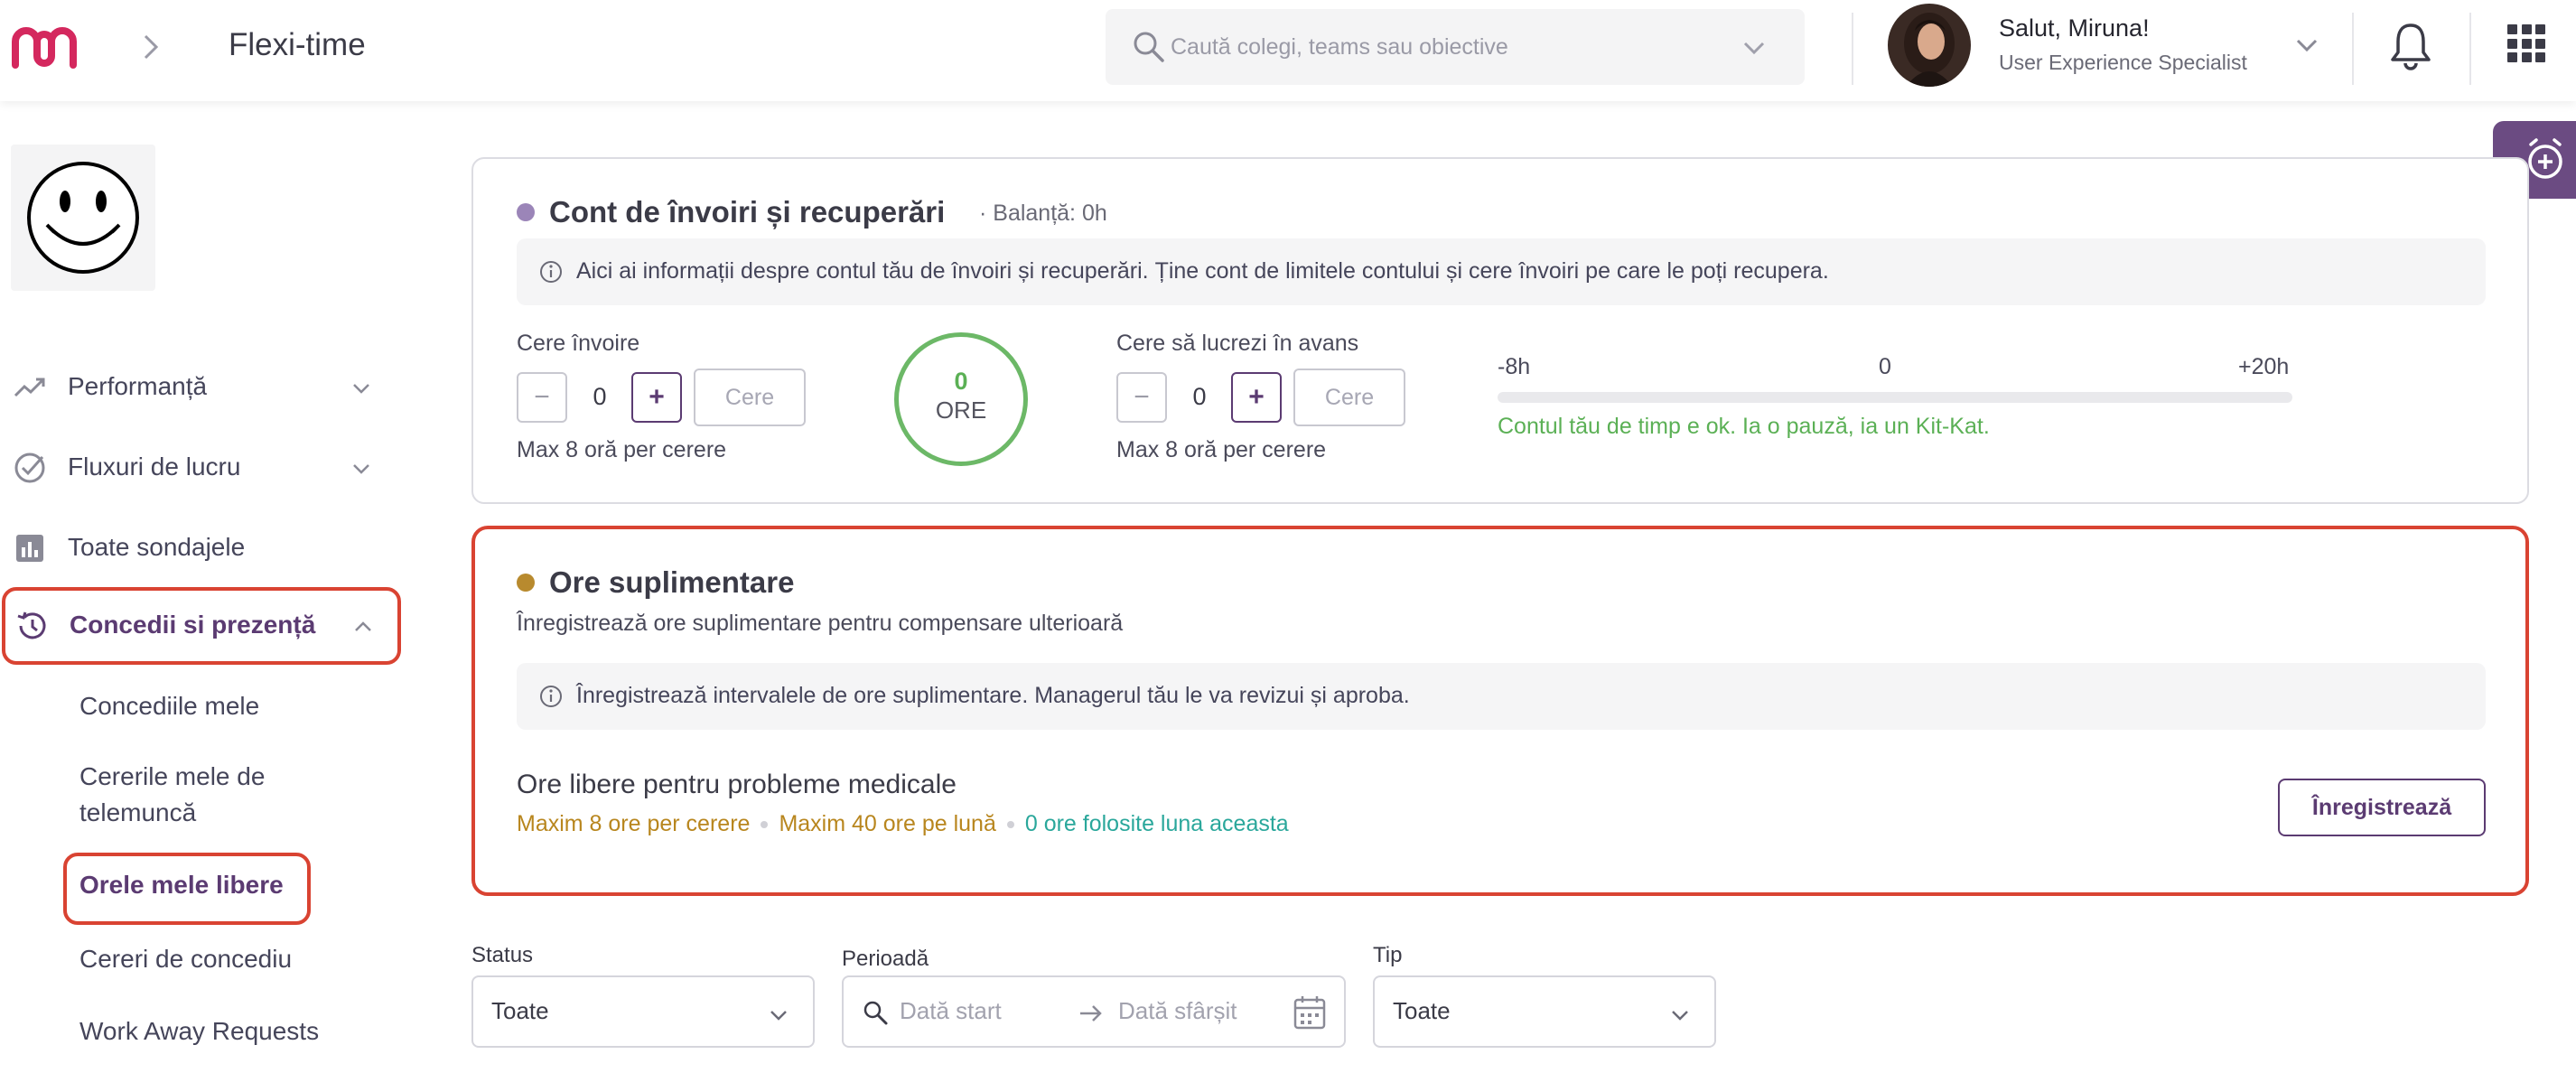 This screenshot has height=1073, width=2576. I want to click on scale-mid-label: 0, so click(1885, 366).